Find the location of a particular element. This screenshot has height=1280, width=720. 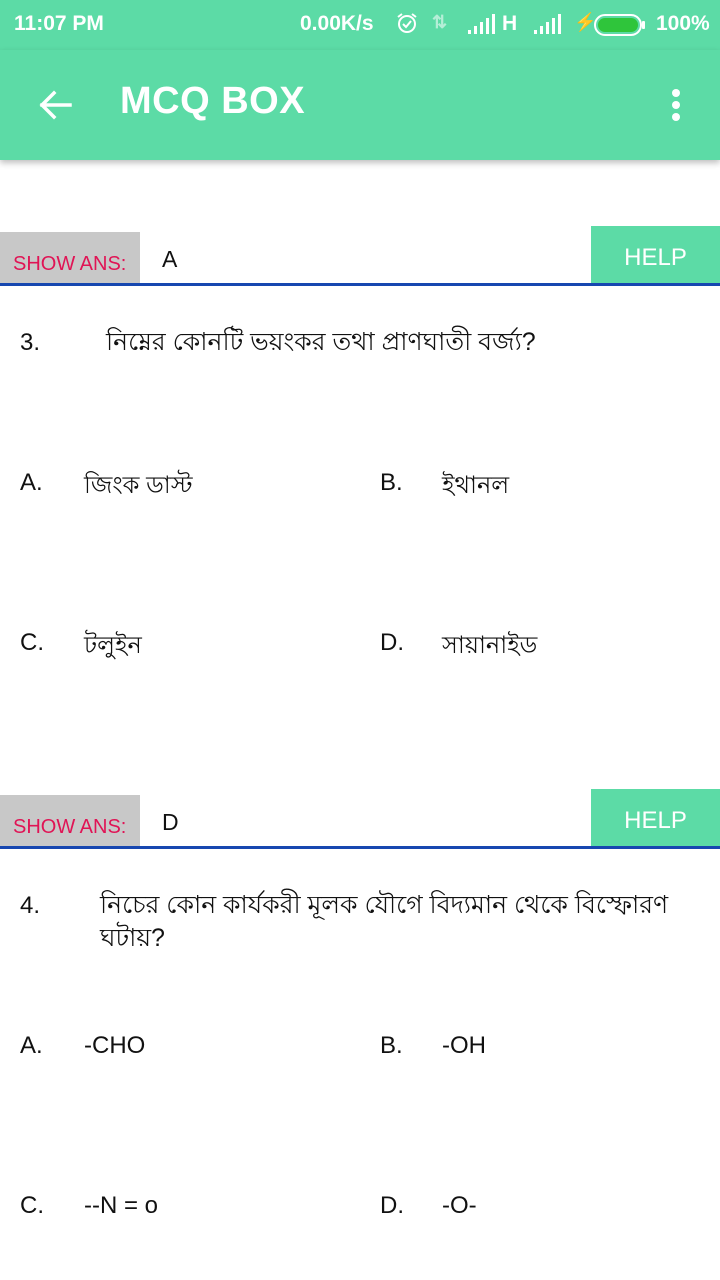

option-text: -O- is located at coordinates (459, 1206).